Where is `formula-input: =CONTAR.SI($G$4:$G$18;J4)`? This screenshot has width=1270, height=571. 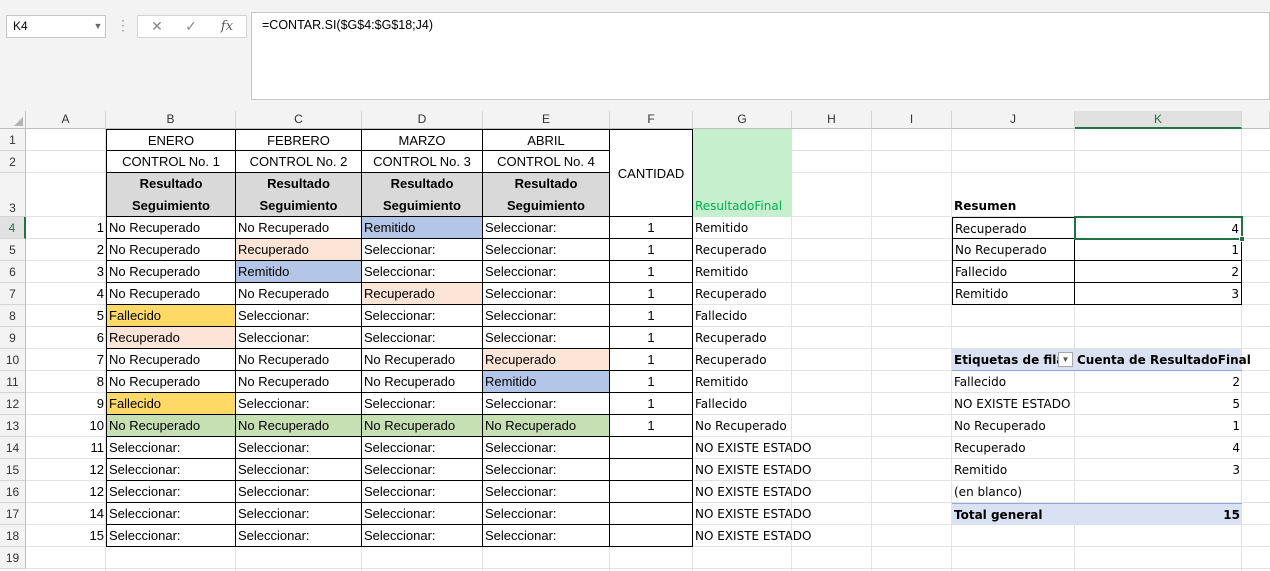
formula-input: =CONTAR.SI($G$4:$G$18;J4) is located at coordinates (760, 56).